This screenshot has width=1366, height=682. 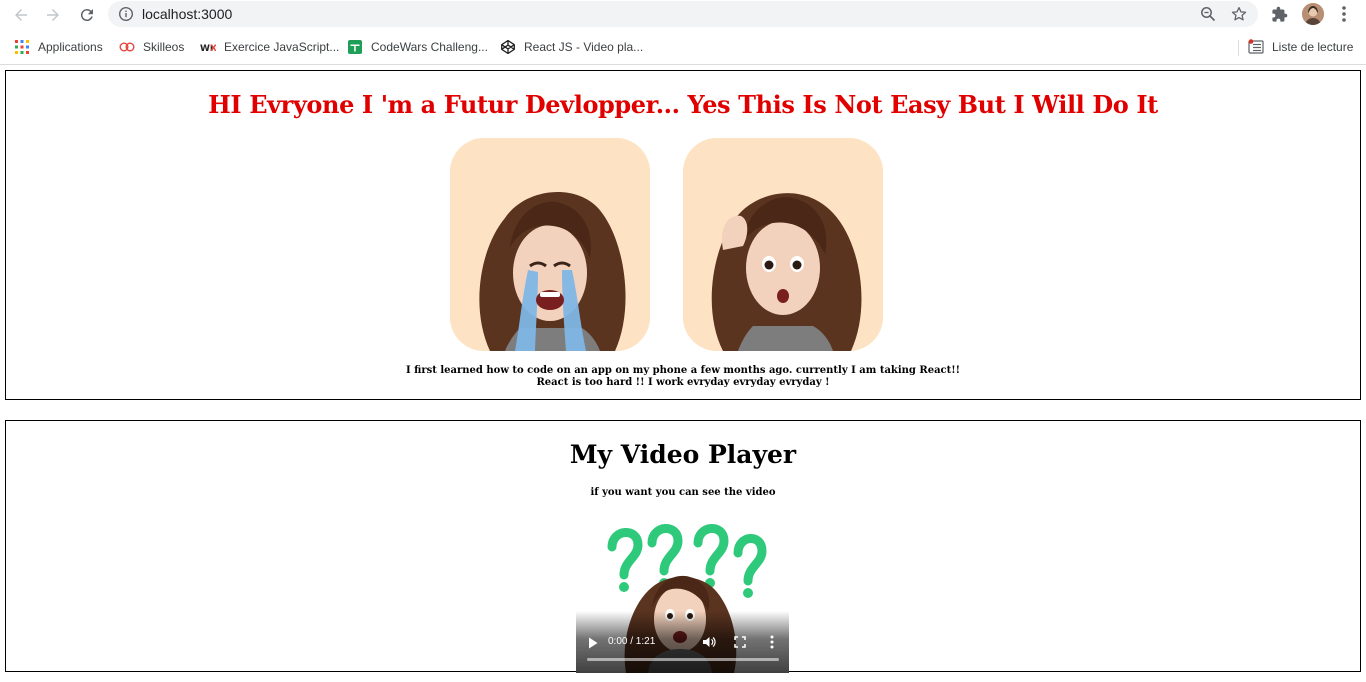 I want to click on arrow-left-icon, so click(x=21, y=15).